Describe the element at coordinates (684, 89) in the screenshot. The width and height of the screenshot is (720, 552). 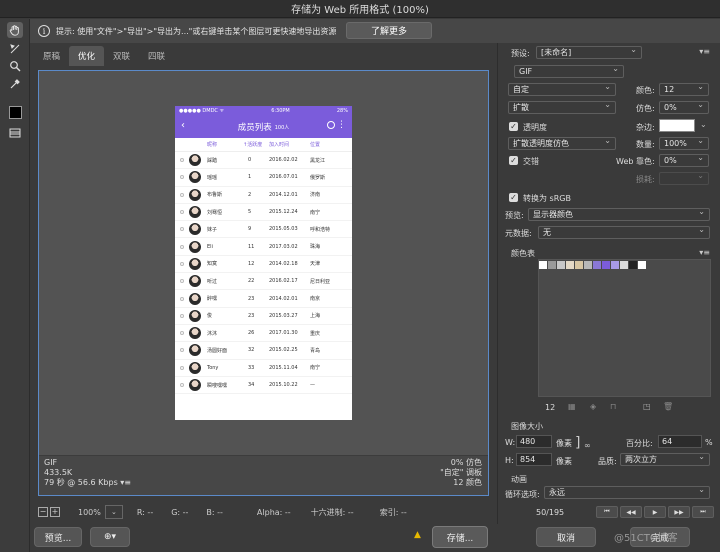
I see `colors-select: 12` at that location.